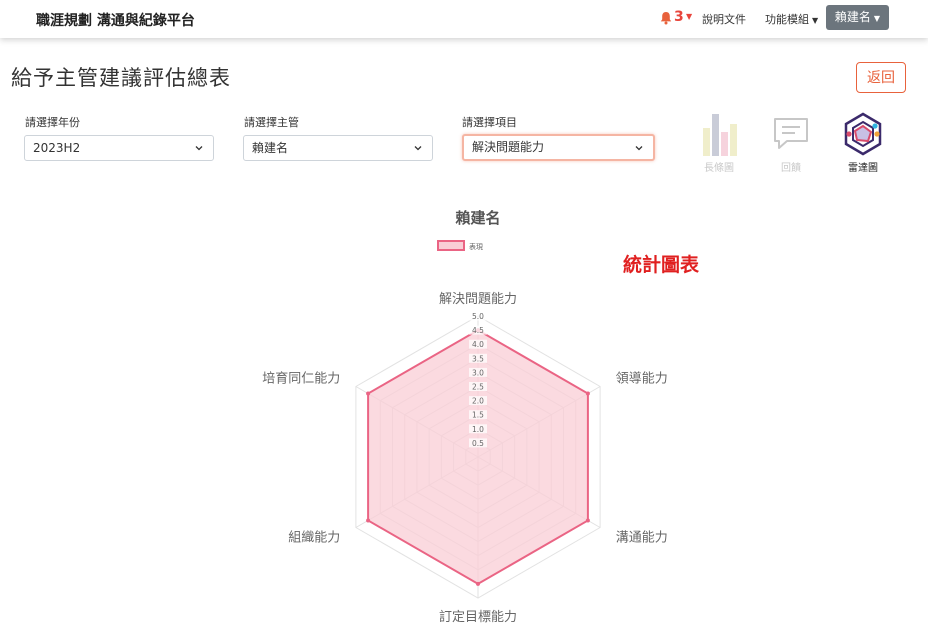  I want to click on radar-chart-icon, so click(863, 134).